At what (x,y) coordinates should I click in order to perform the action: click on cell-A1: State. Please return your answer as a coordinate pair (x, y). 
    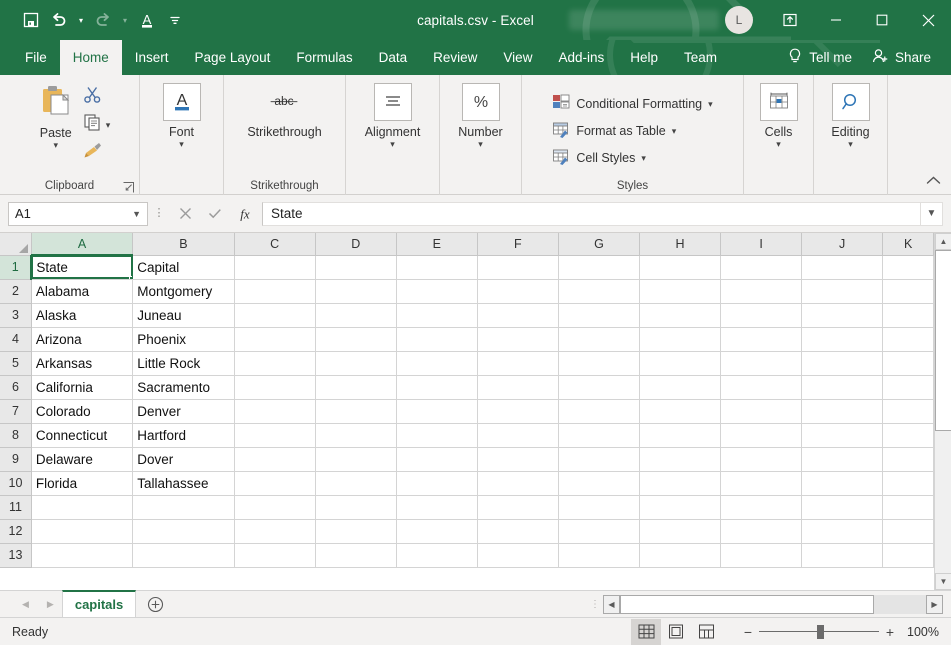
    Looking at the image, I should click on (82, 267).